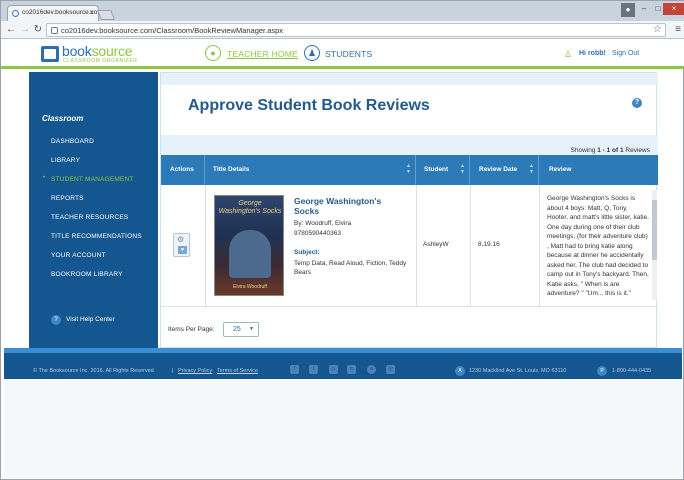 The width and height of the screenshot is (684, 480). Describe the element at coordinates (625, 53) in the screenshot. I see `sign-out-link: Sign Out` at that location.